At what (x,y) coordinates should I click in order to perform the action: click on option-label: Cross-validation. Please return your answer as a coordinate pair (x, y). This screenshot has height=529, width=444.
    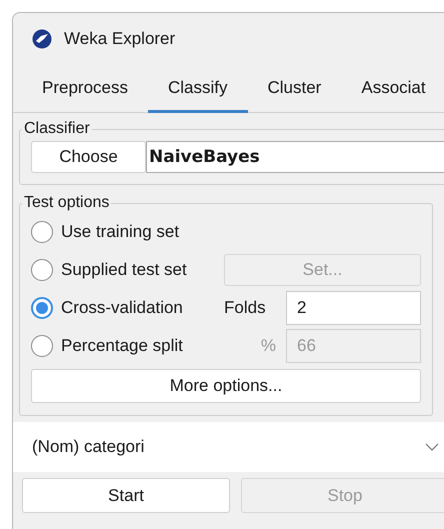
    Looking at the image, I should click on (122, 308).